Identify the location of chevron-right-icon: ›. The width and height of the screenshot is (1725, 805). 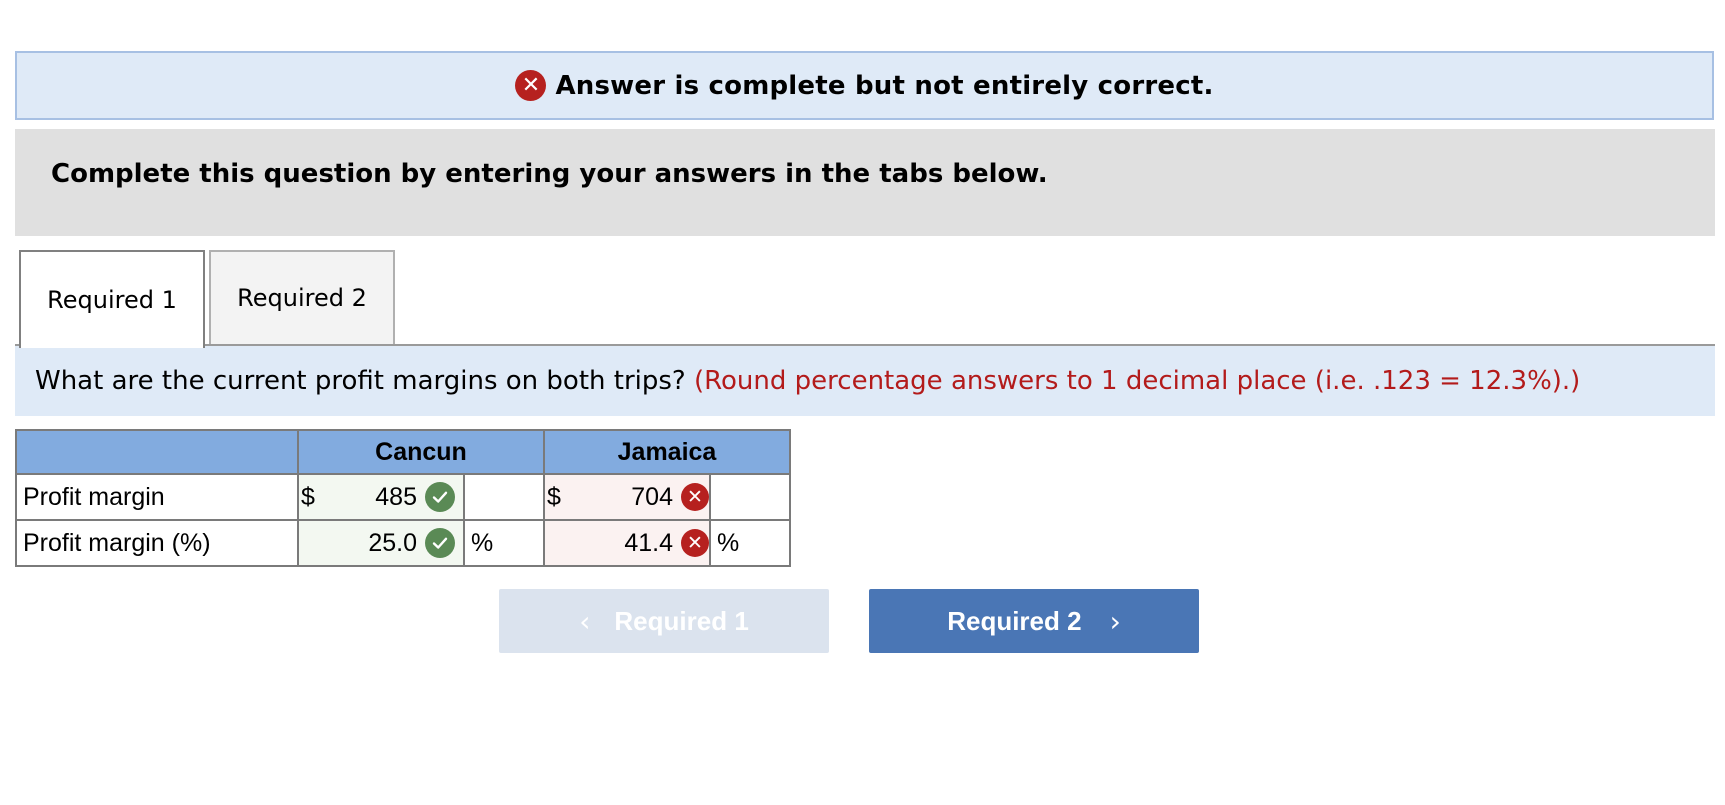
(1115, 621).